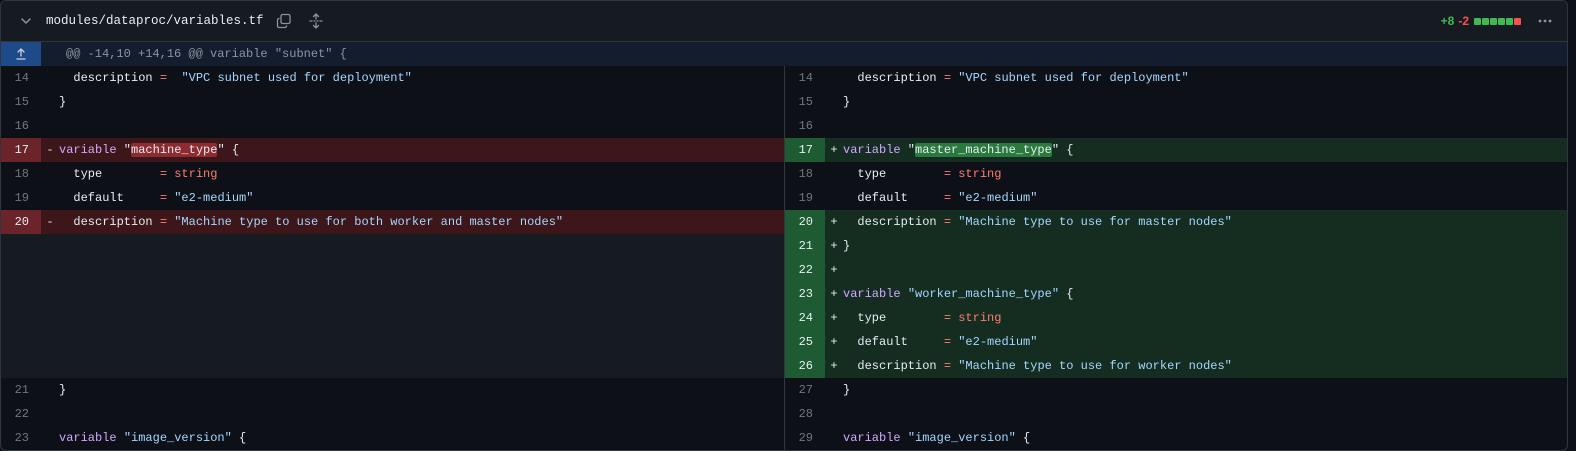 Image resolution: width=1576 pixels, height=451 pixels. What do you see at coordinates (1176, 174) in the screenshot?
I see `diff-row-context: 18 type = string` at bounding box center [1176, 174].